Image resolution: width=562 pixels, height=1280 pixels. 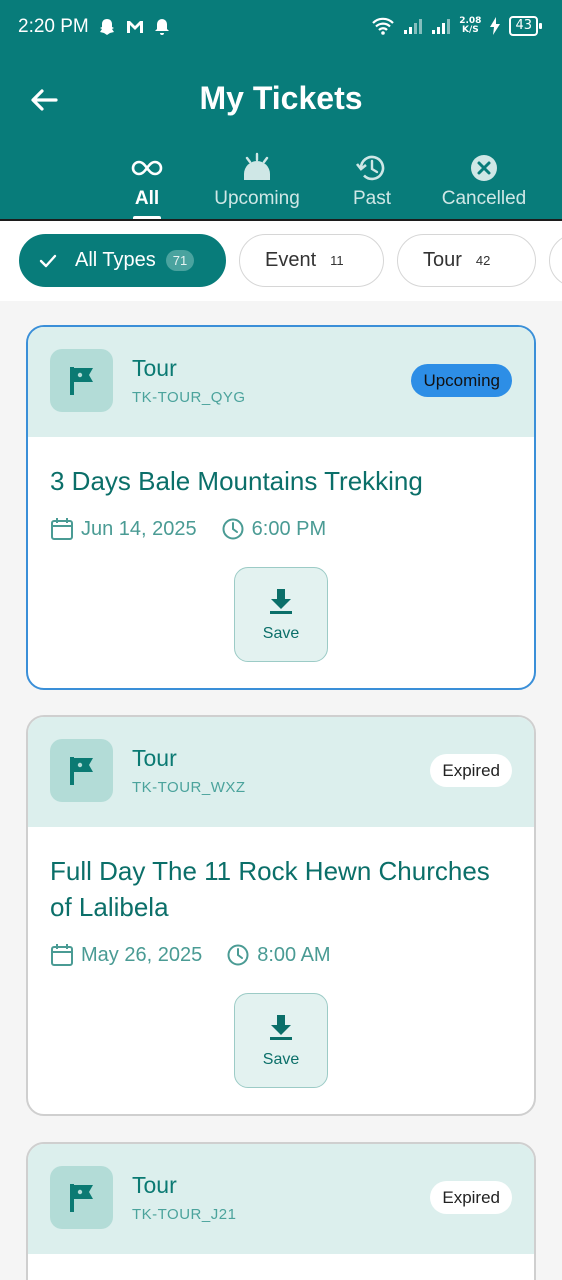 I want to click on ticket-date: Jun 14, 2025, so click(x=139, y=528).